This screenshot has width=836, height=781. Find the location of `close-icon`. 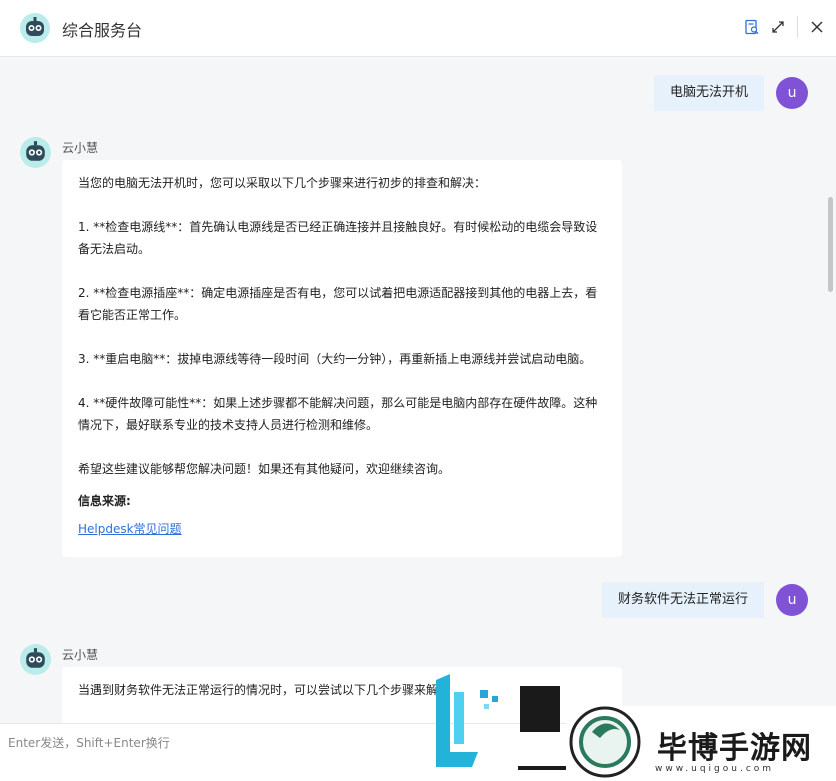

close-icon is located at coordinates (817, 27).